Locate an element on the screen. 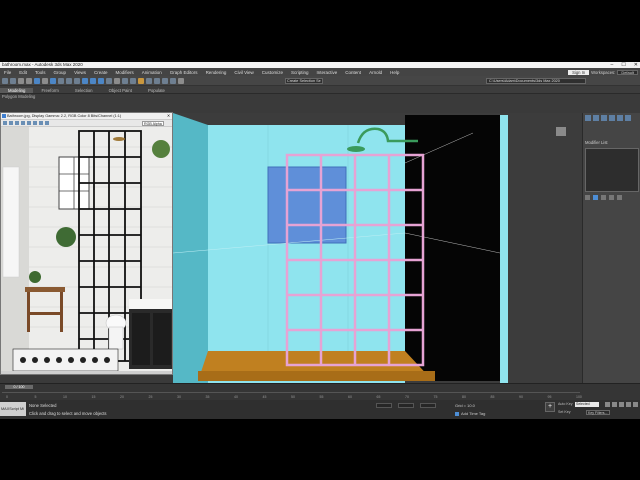 The image size is (640, 480). menu-help: Help is located at coordinates (394, 72).